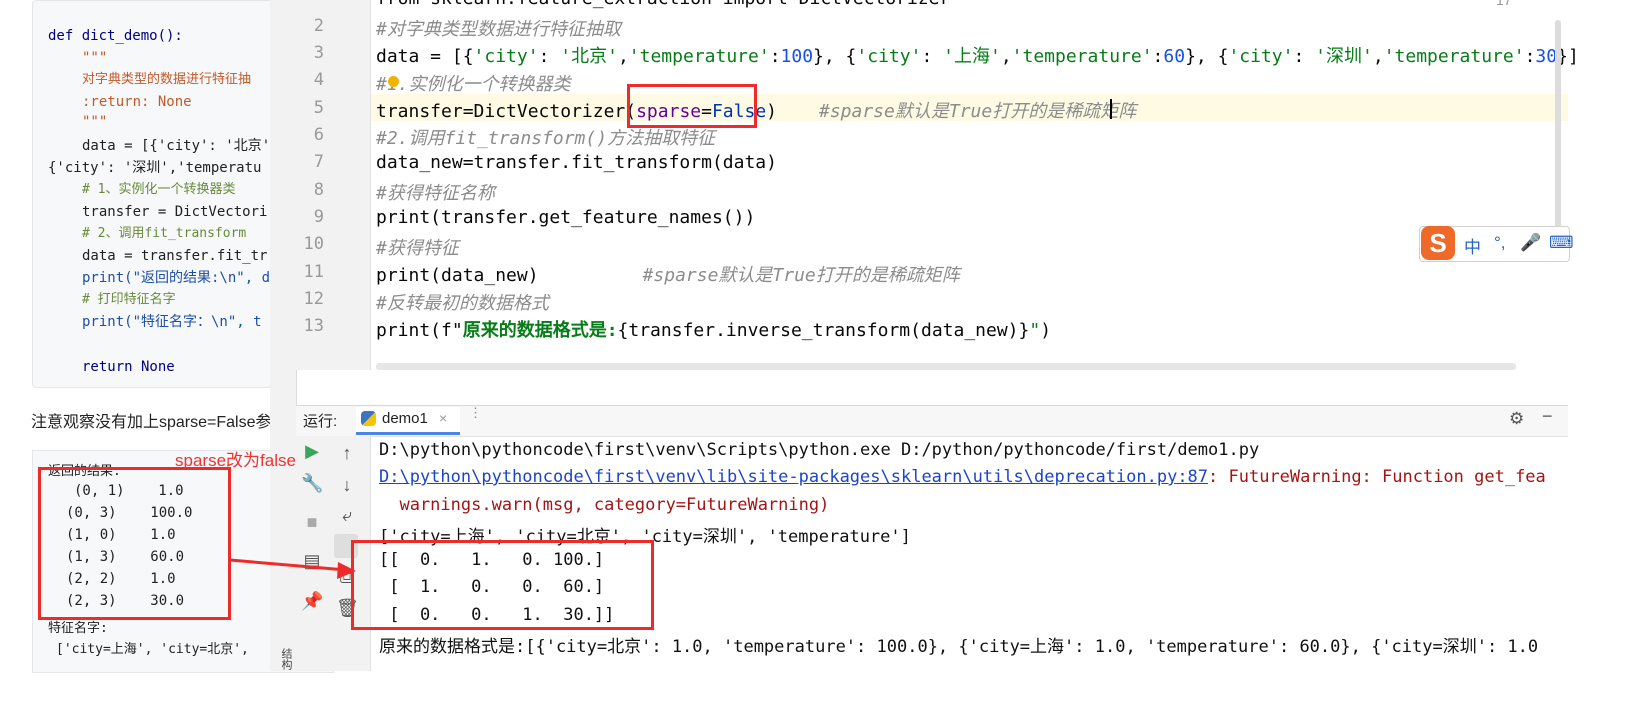  I want to click on code-line-4: #1.实例化一个转换器类, so click(473, 83).